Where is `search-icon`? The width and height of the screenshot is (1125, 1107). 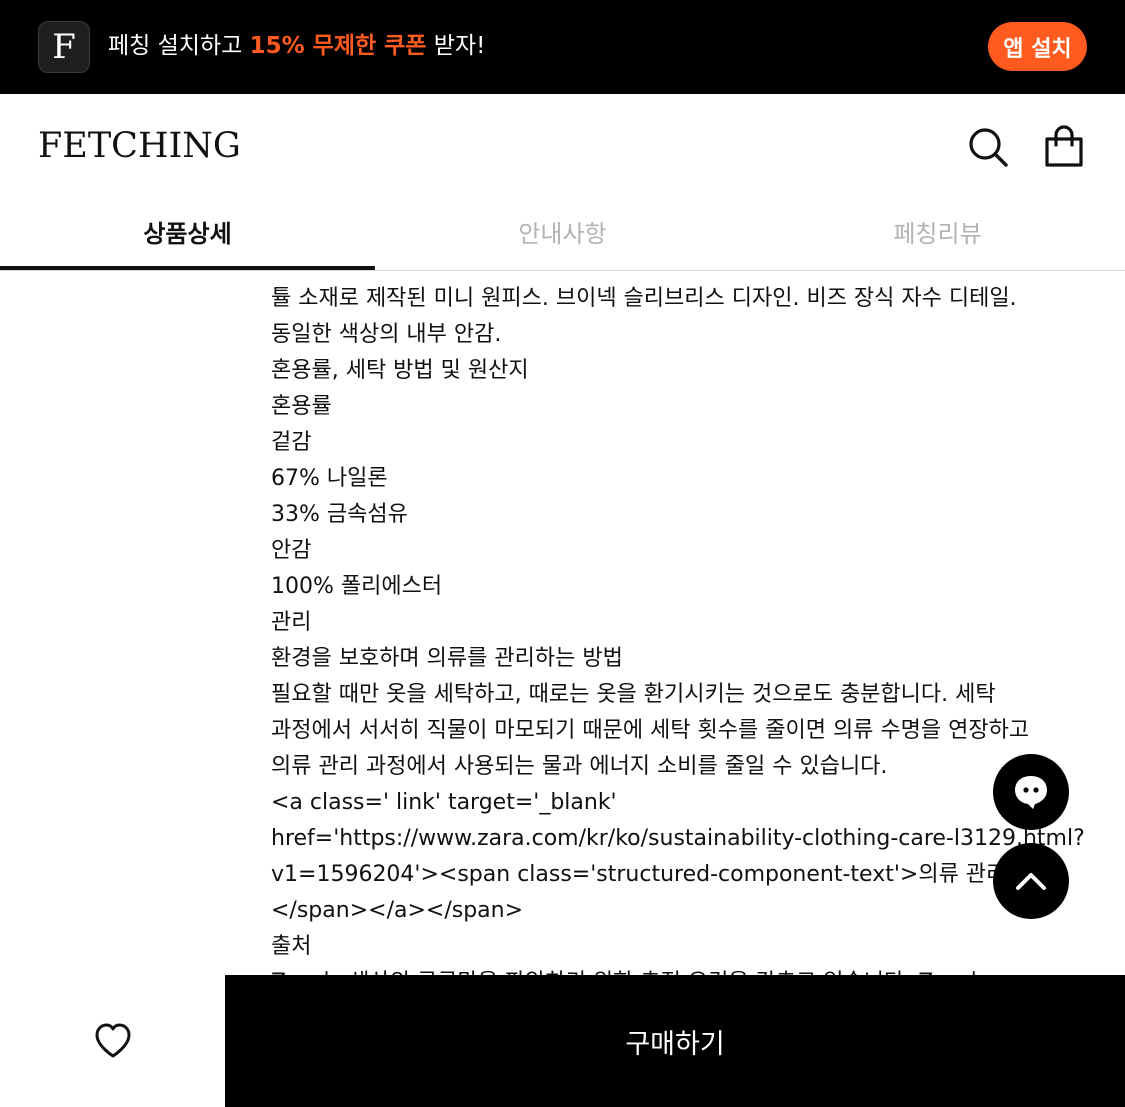 search-icon is located at coordinates (988, 147).